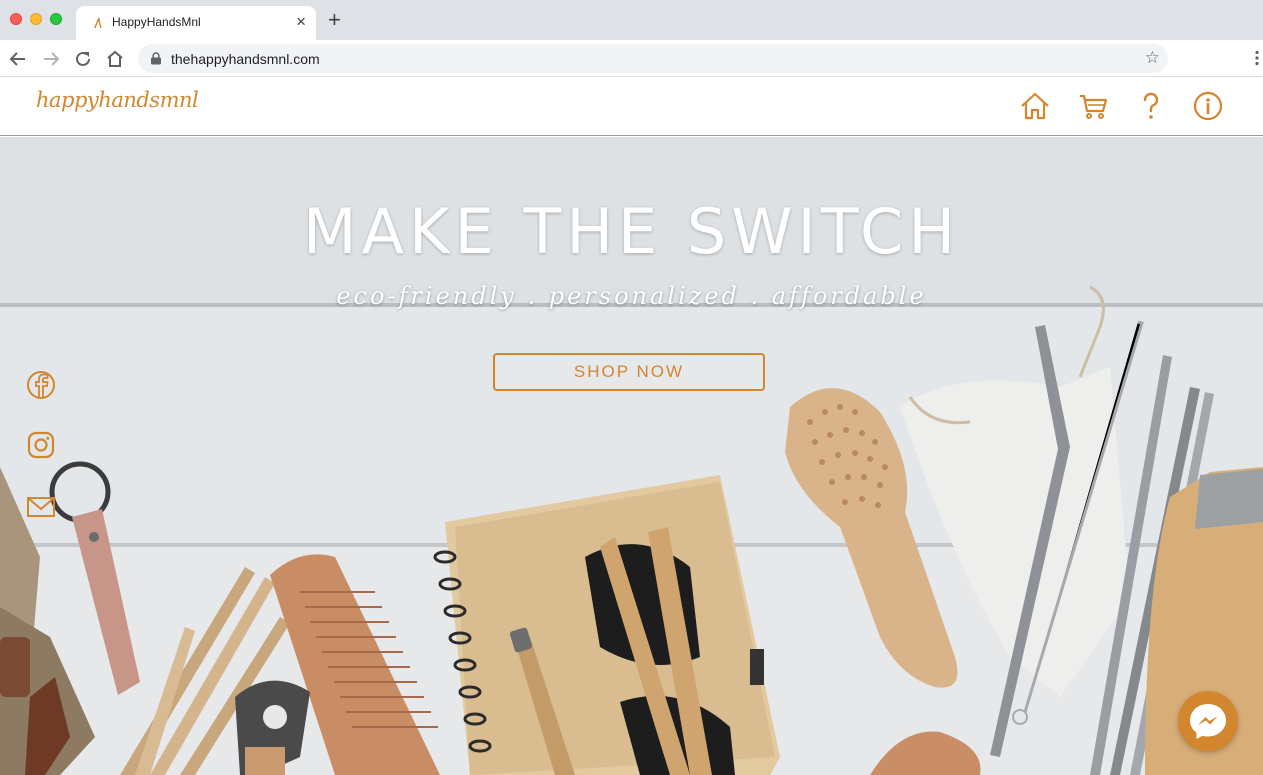 This screenshot has width=1263, height=775. I want to click on reload-icon, so click(83, 59).